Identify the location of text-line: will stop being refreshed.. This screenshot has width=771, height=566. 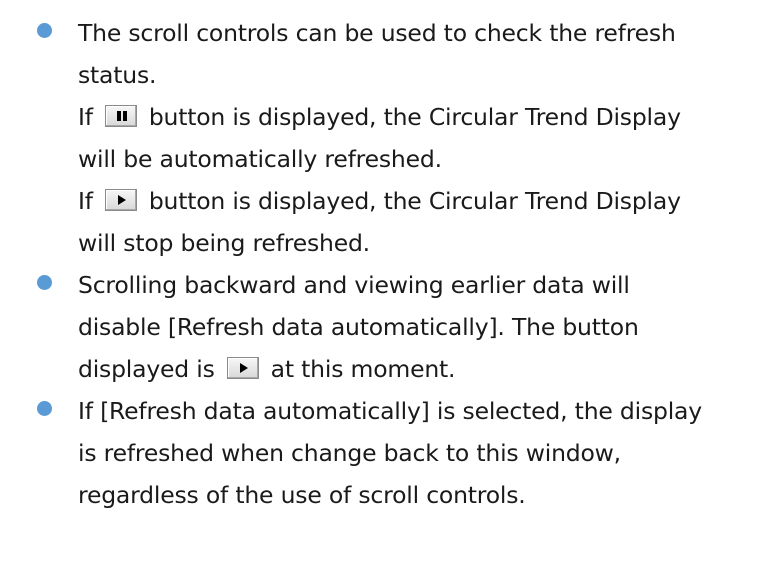
(224, 243).